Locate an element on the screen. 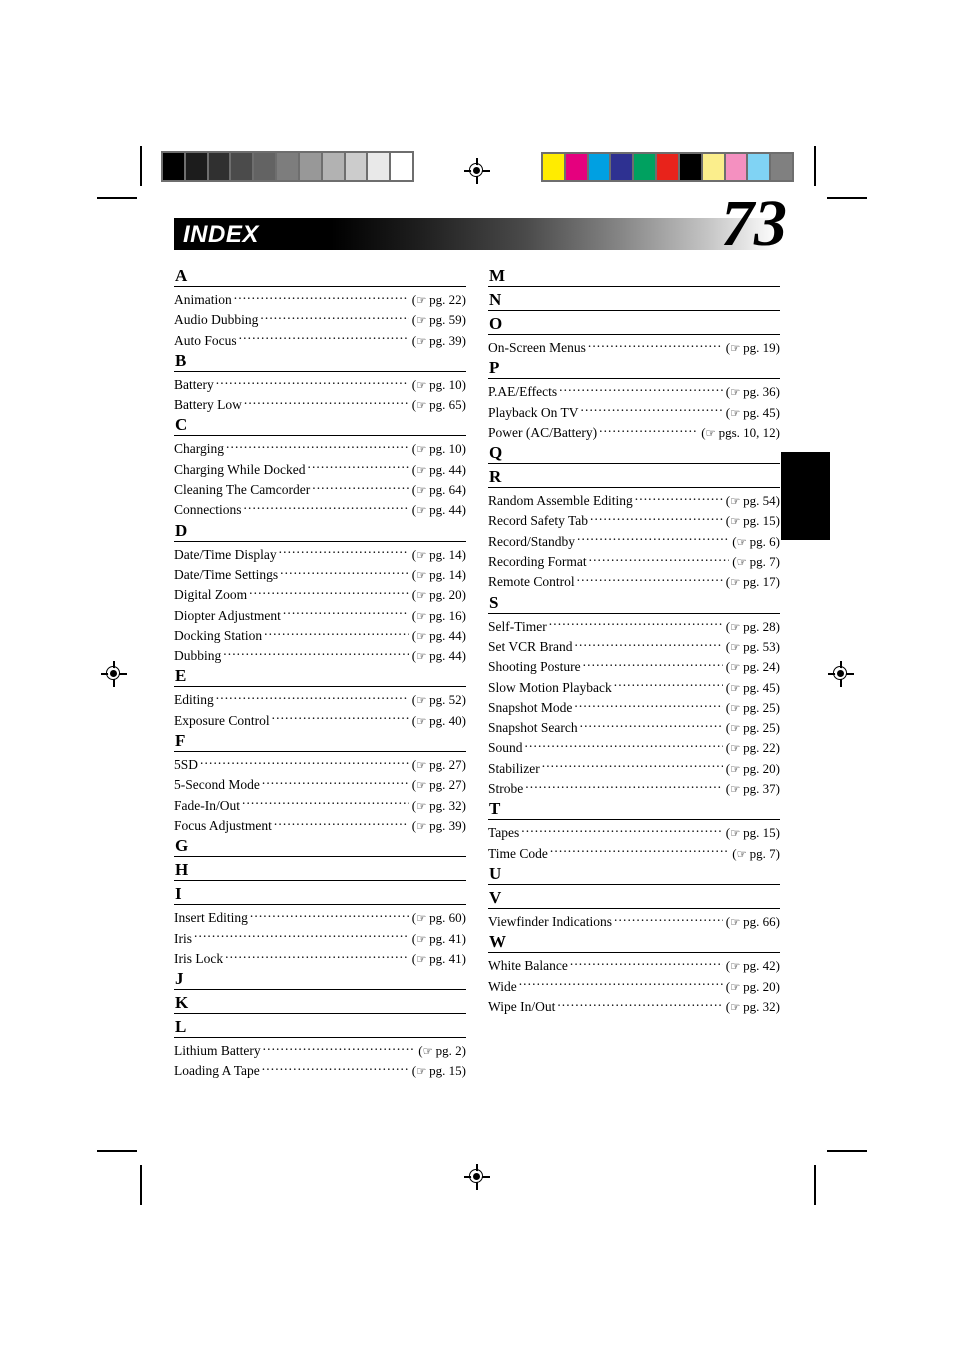 This screenshot has height=1351, width=954. index-entry: On-Screen Menus (☞ pg. 19) is located at coordinates (634, 348).